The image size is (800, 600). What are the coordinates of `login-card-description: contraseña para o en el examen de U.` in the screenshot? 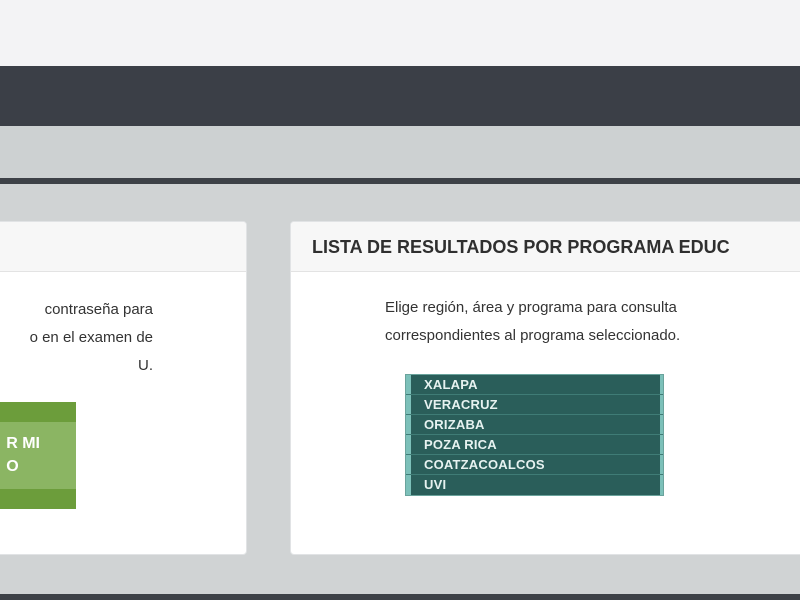 It's located at (76, 338).